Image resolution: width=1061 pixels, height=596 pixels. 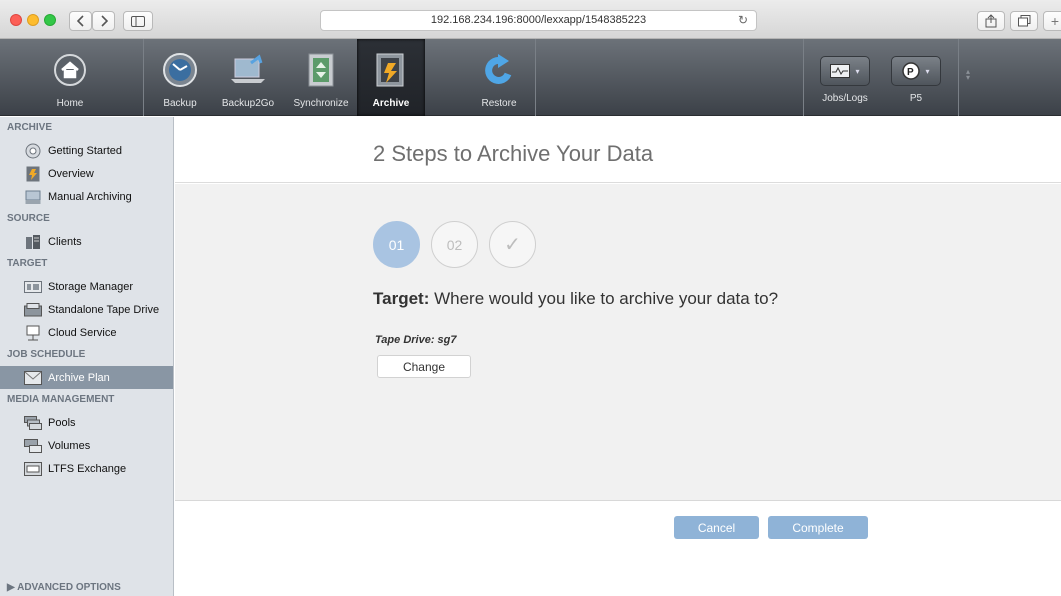 What do you see at coordinates (90, 196) in the screenshot?
I see `sidebar-item-label: Manual Archiving` at bounding box center [90, 196].